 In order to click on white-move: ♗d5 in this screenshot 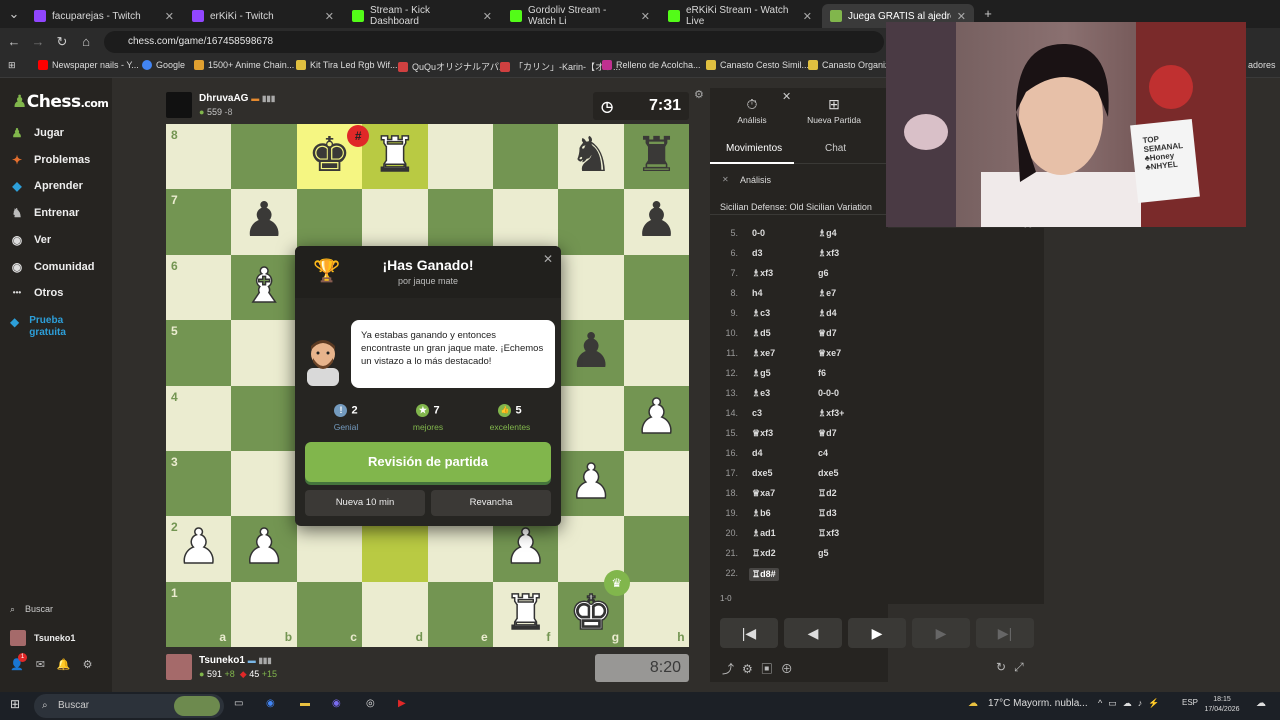, I will do `click(761, 333)`.